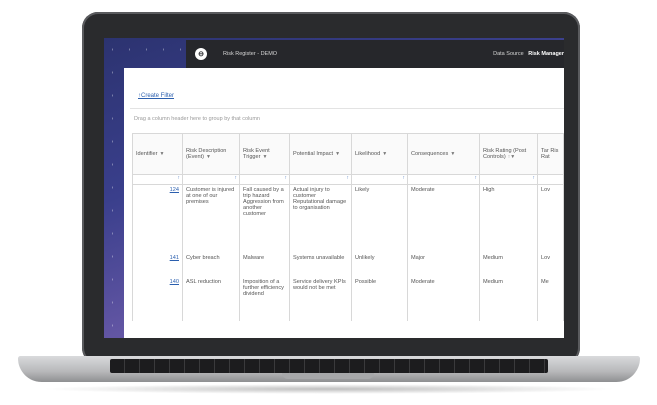  I want to click on column-header-label: Identifier, so click(147, 154).